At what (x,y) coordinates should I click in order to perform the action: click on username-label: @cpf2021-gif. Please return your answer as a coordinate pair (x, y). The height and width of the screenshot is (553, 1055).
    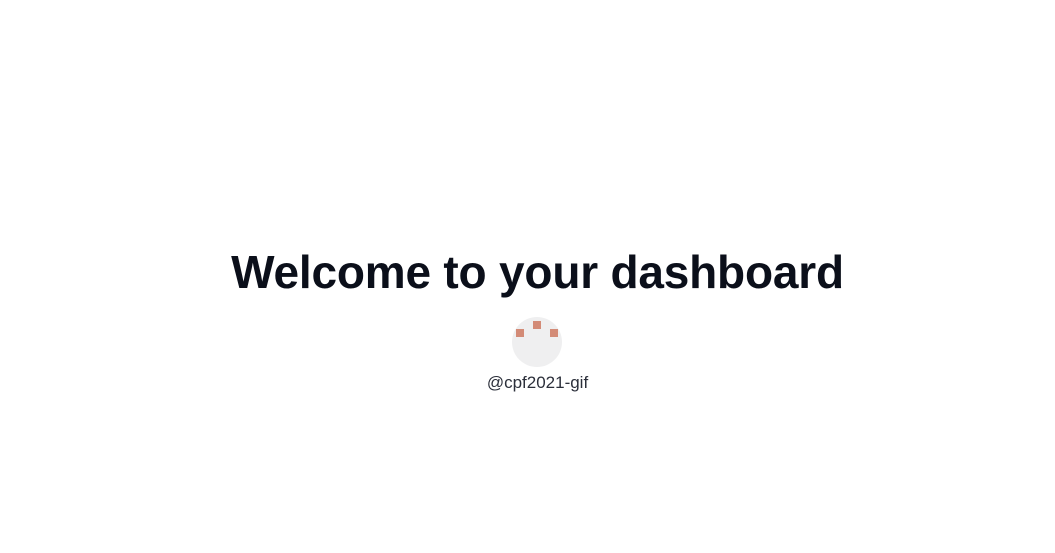
    Looking at the image, I should click on (537, 382).